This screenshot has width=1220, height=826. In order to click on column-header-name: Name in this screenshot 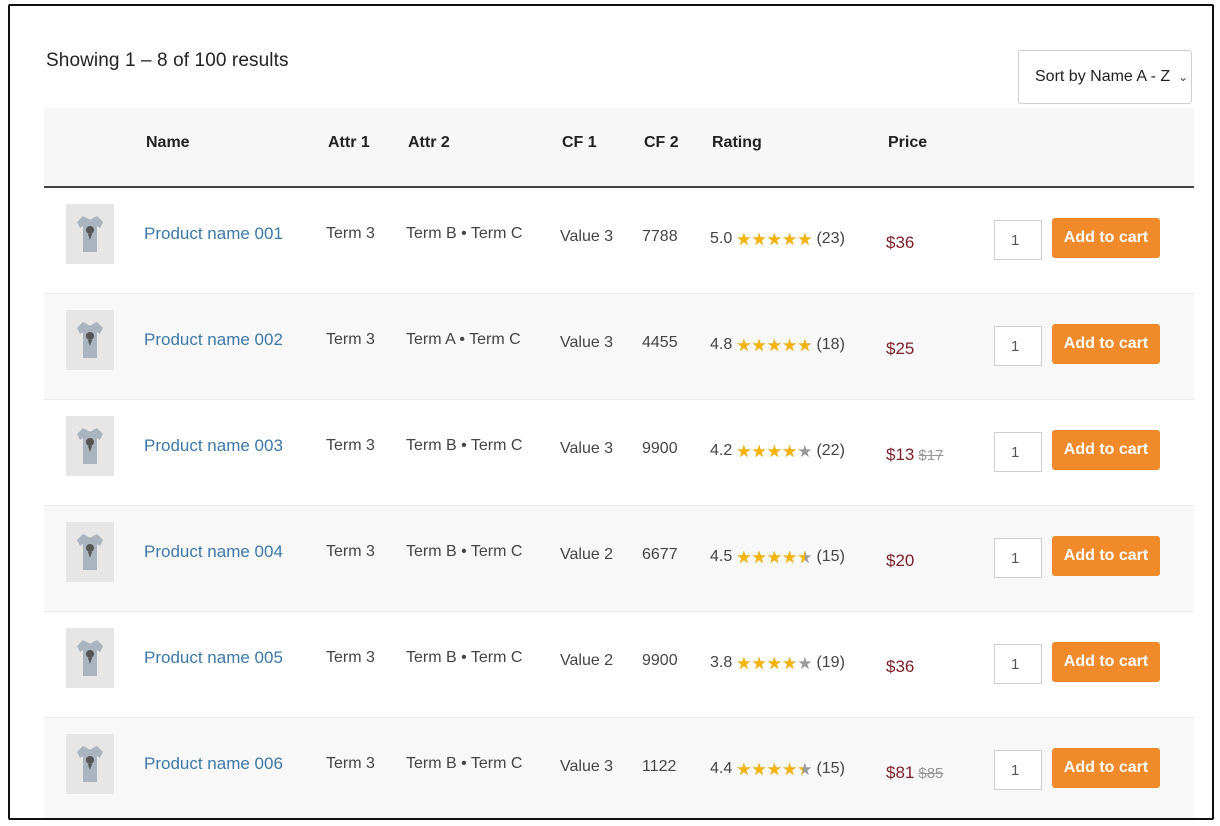, I will do `click(168, 143)`.